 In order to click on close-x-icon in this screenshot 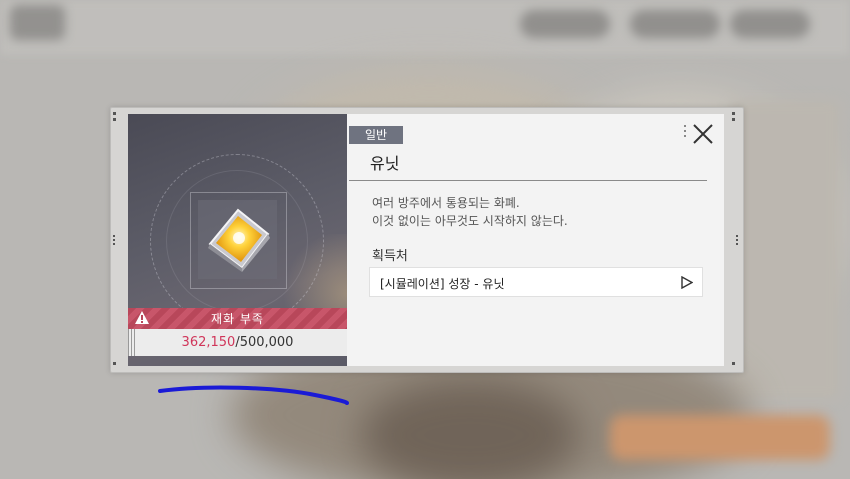, I will do `click(703, 134)`.